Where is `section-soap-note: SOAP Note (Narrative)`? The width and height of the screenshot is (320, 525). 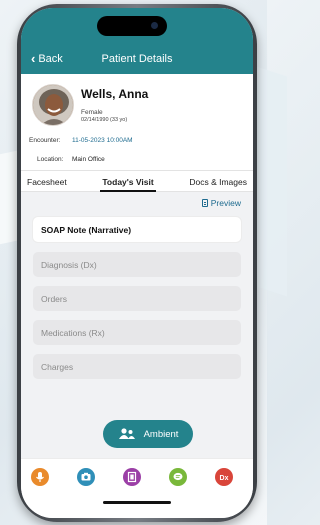 section-soap-note: SOAP Note (Narrative) is located at coordinates (137, 229).